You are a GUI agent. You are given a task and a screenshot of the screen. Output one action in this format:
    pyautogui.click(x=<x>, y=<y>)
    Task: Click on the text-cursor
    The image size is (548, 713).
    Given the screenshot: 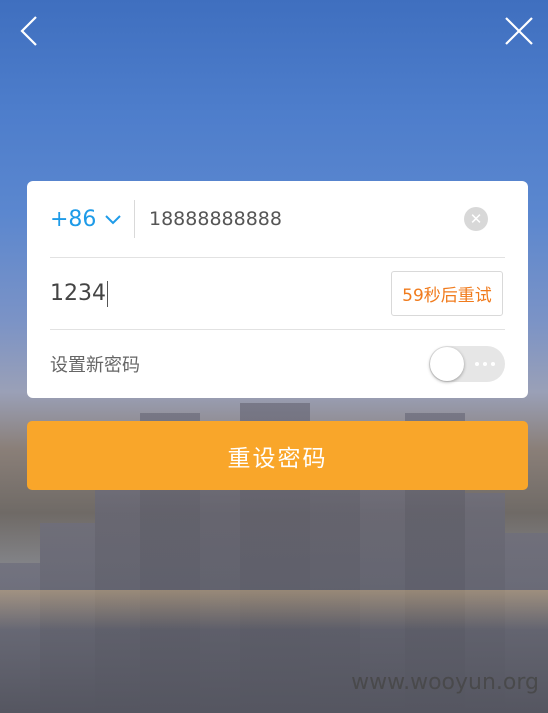 What is the action you would take?
    pyautogui.click(x=107, y=293)
    